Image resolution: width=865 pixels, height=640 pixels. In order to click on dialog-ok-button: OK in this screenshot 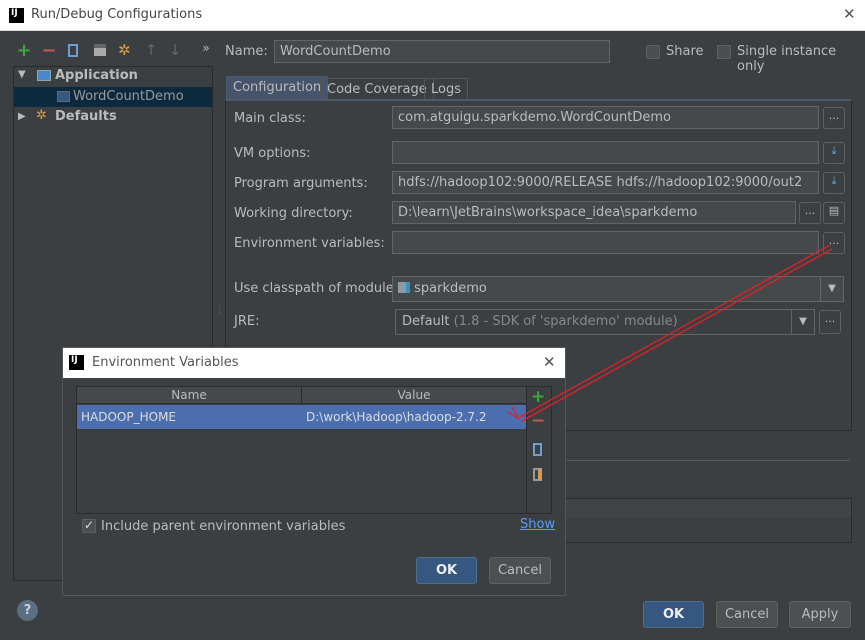, I will do `click(446, 570)`.